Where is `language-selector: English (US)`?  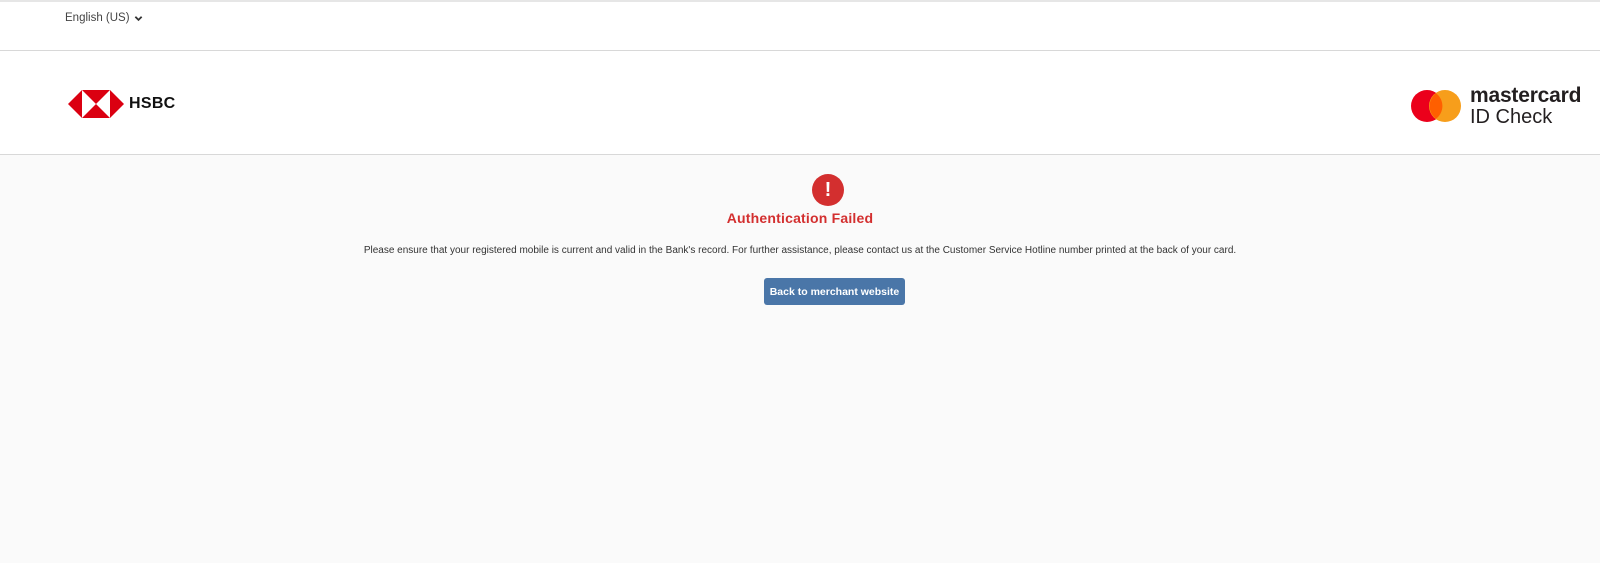 language-selector: English (US) is located at coordinates (104, 18).